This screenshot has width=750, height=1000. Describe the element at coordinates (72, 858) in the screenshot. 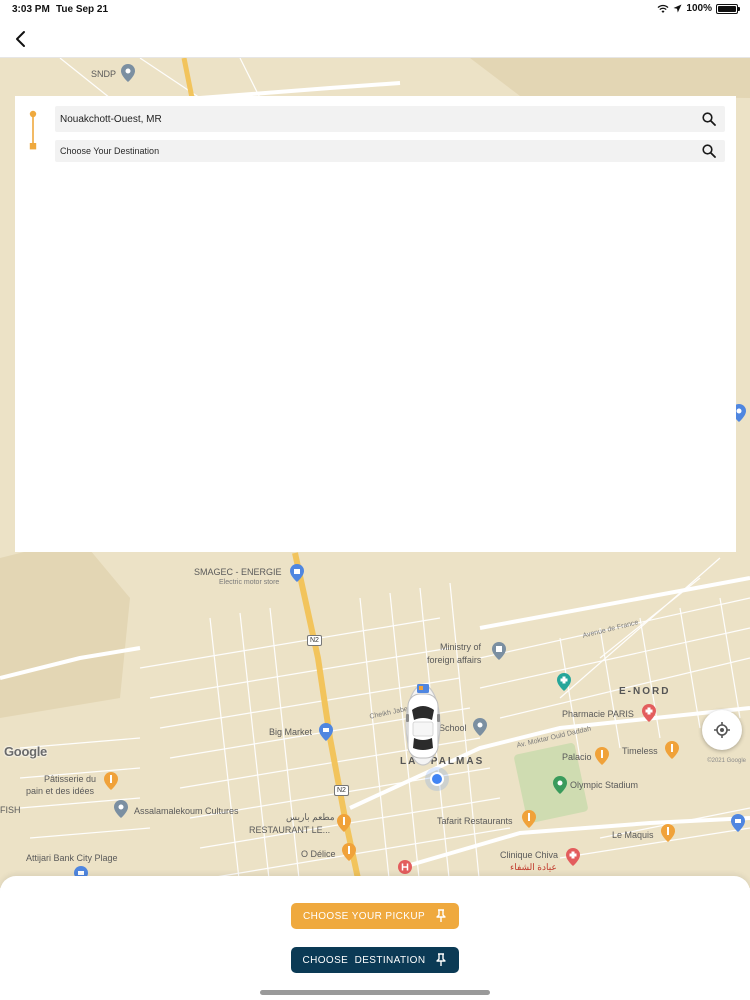

I see `map-label-attijari: Attijari Bank City Plage` at that location.